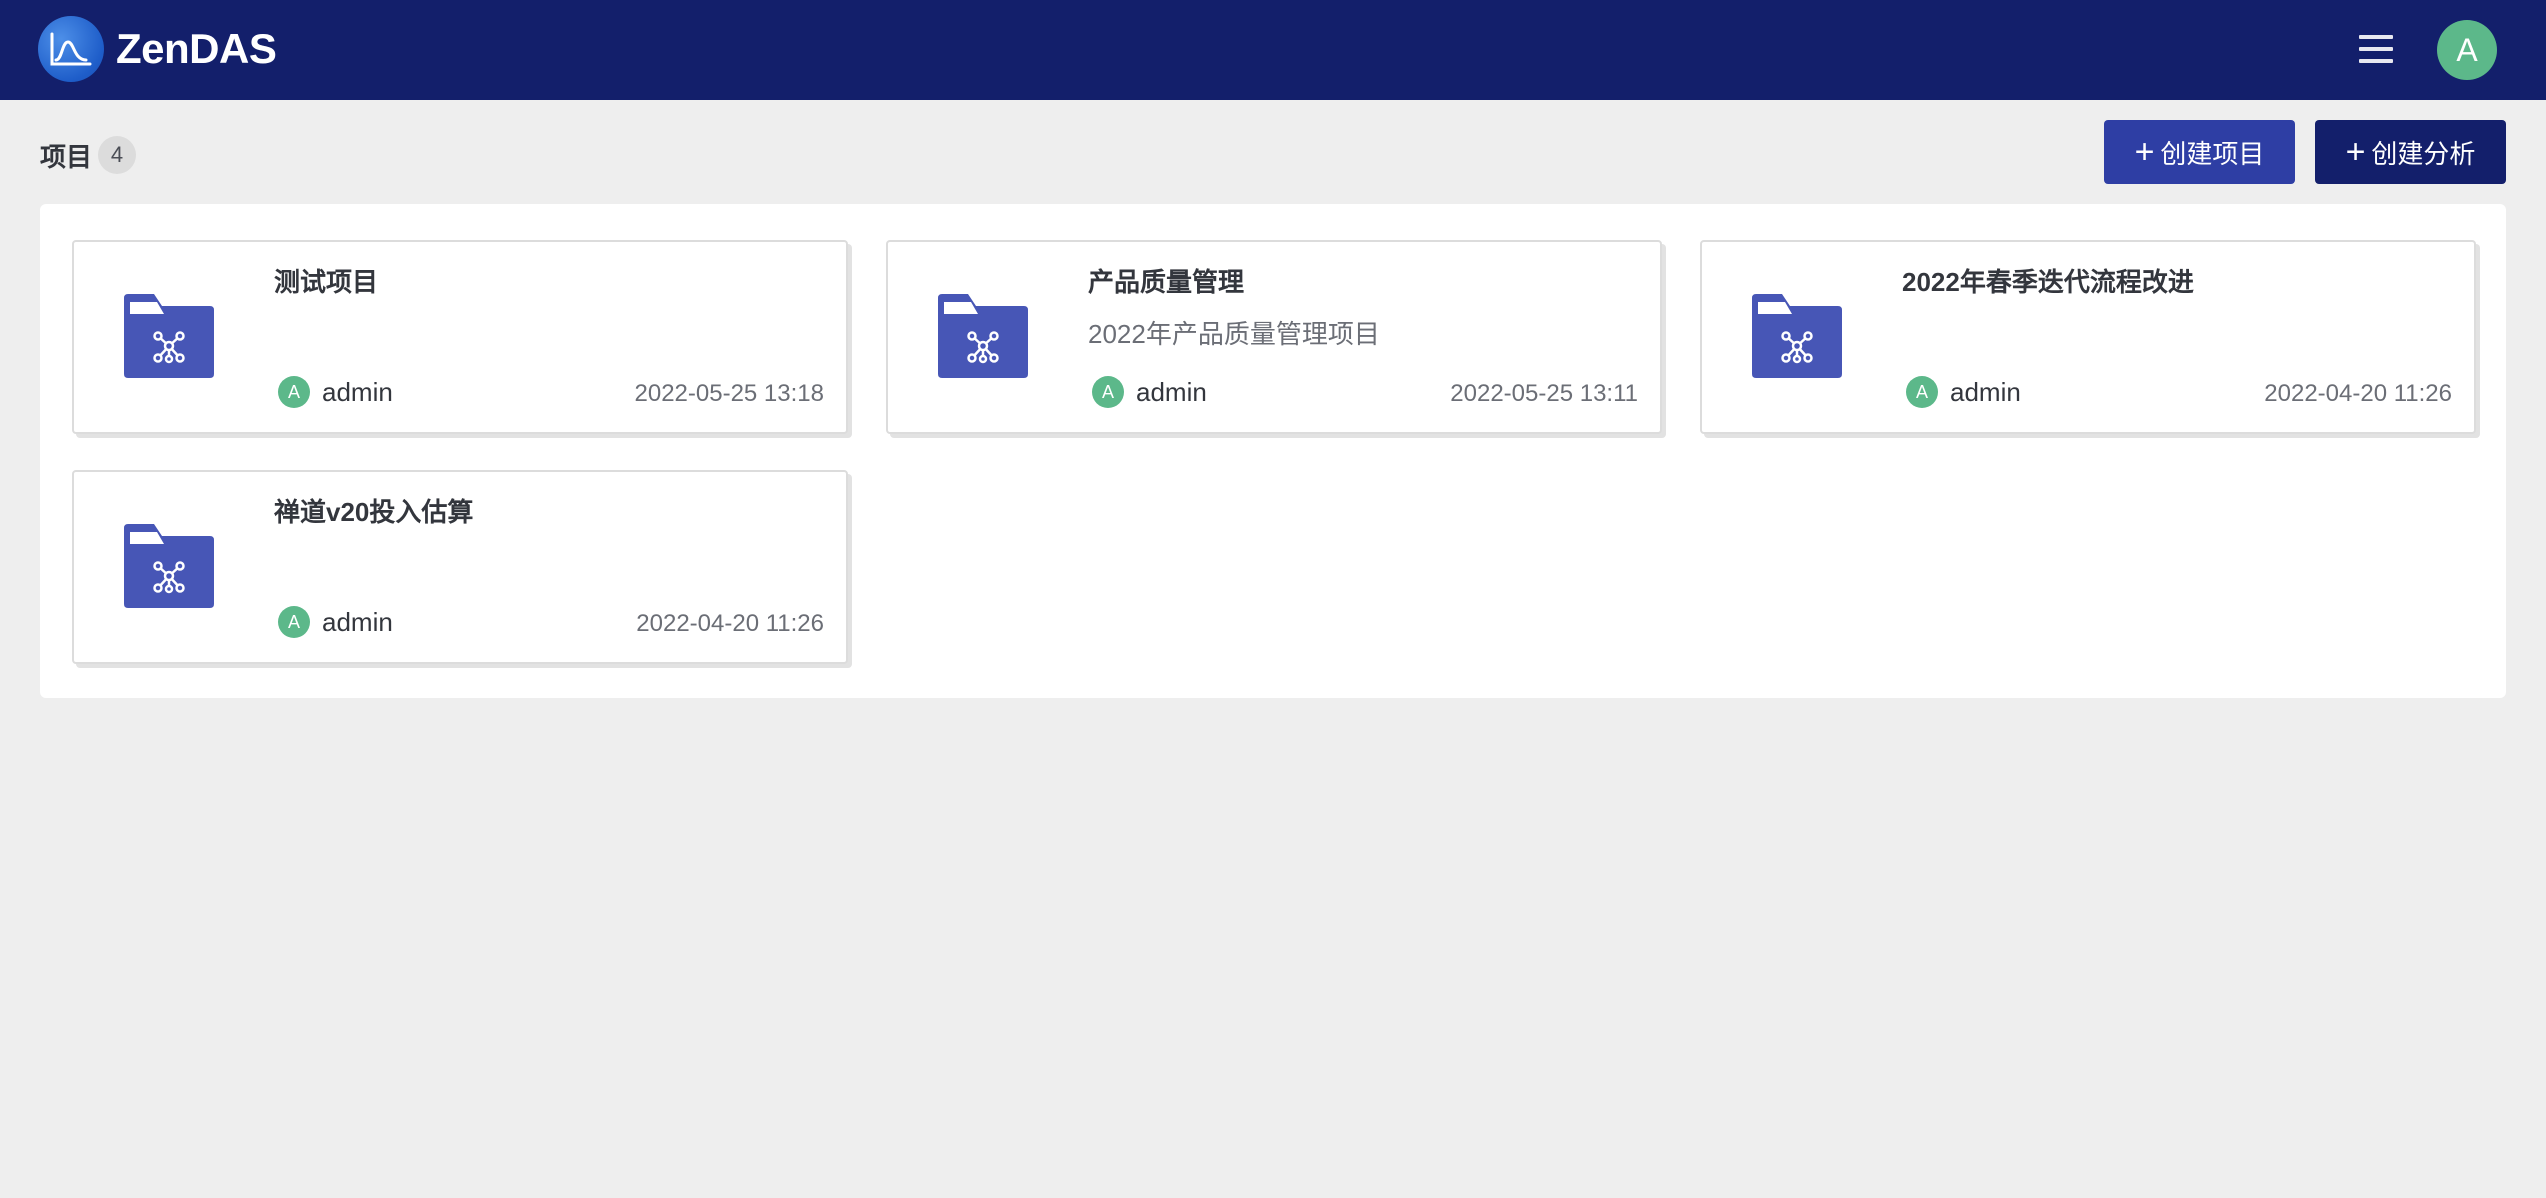 This screenshot has width=2546, height=1198. What do you see at coordinates (2423, 153) in the screenshot?
I see `create-analysis-label: 创建分析` at bounding box center [2423, 153].